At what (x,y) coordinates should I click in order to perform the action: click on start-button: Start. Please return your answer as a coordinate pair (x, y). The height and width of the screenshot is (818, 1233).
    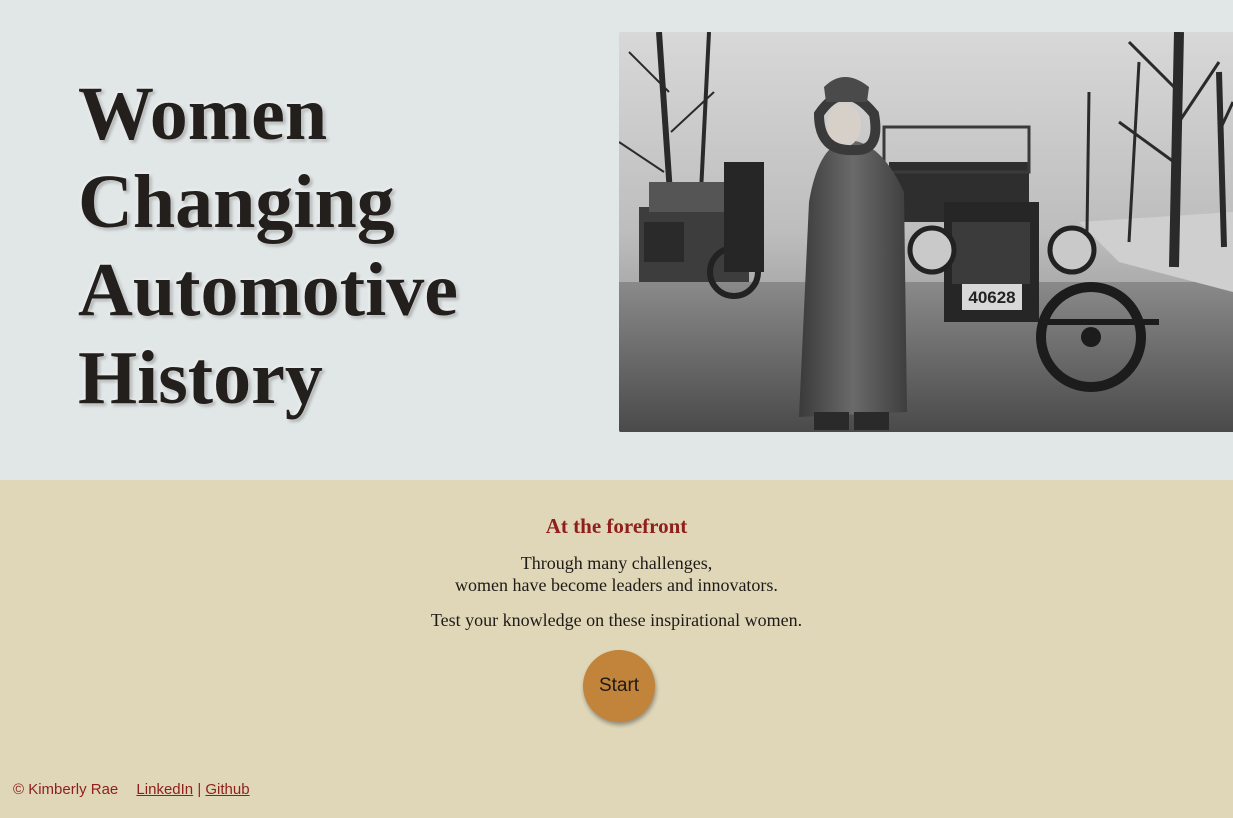
    Looking at the image, I should click on (619, 686).